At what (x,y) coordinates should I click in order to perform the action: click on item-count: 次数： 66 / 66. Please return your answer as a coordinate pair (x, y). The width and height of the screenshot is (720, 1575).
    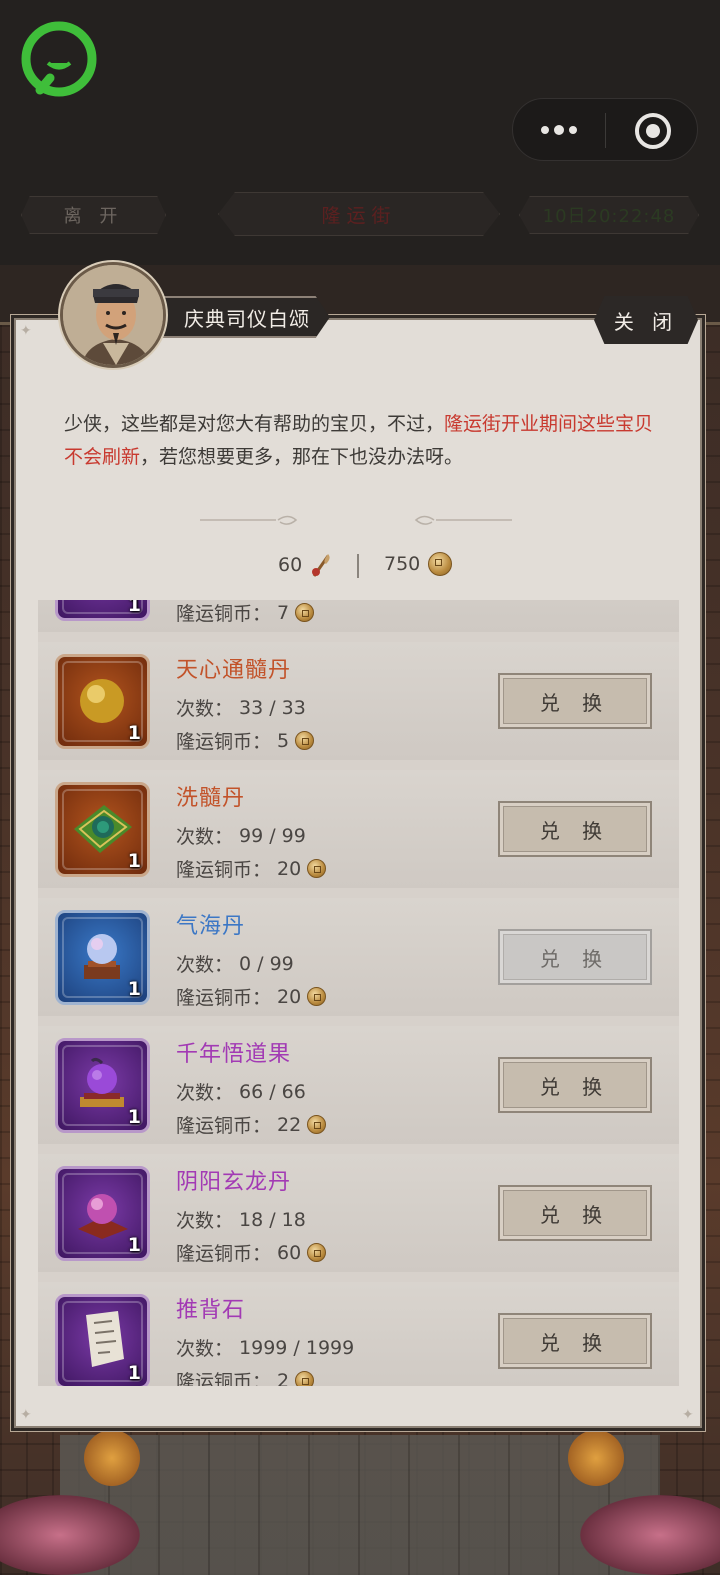
    Looking at the image, I should click on (241, 1091).